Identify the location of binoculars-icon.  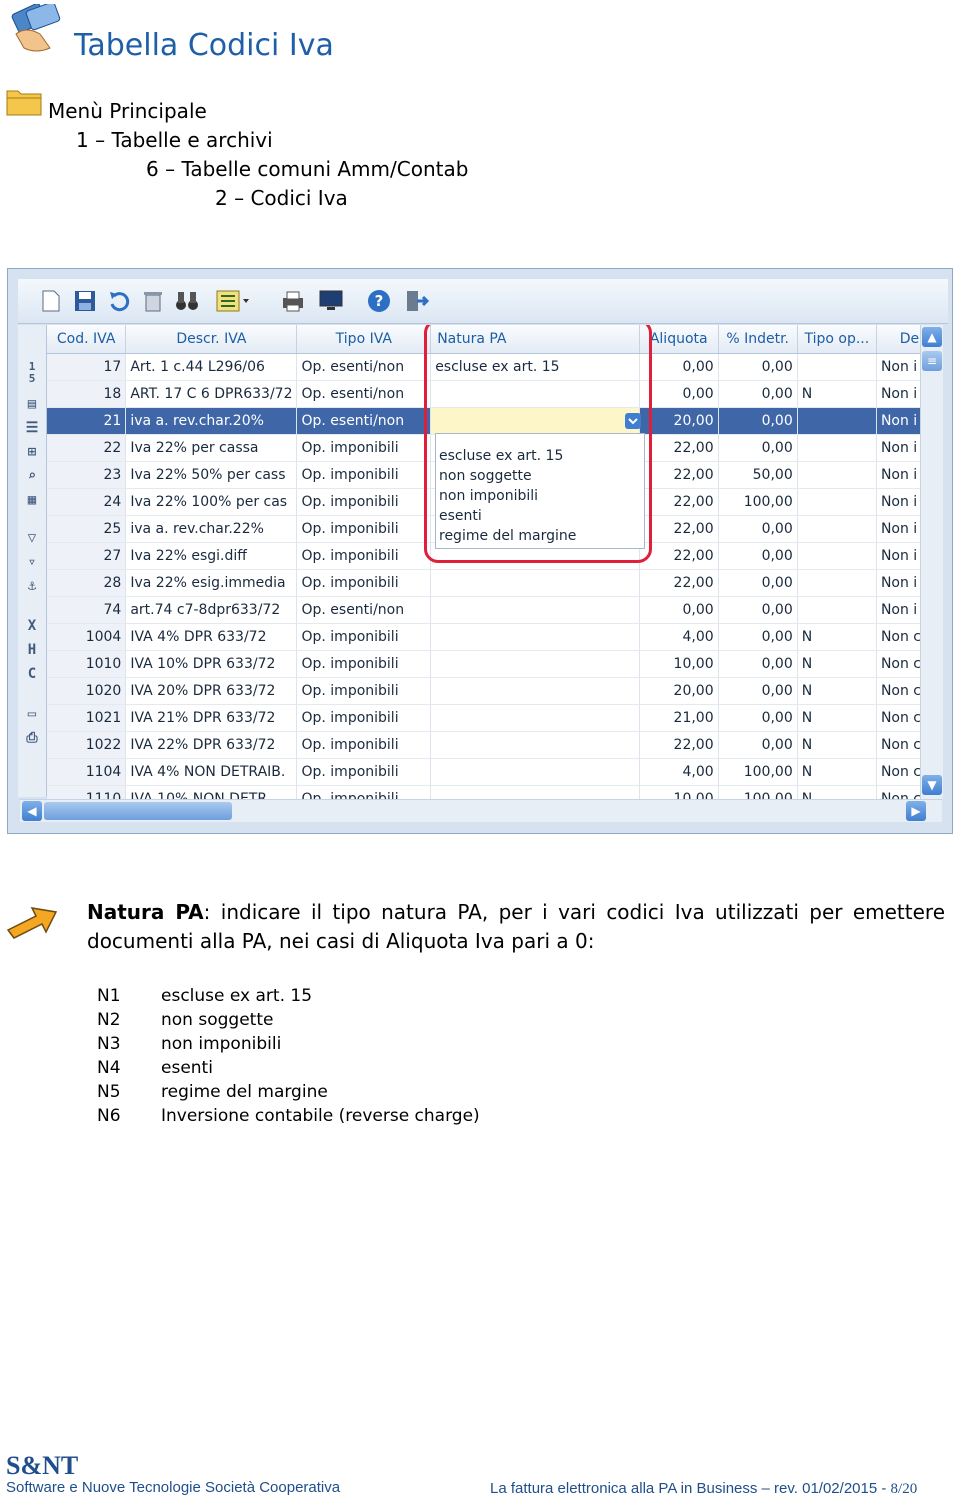
(187, 301).